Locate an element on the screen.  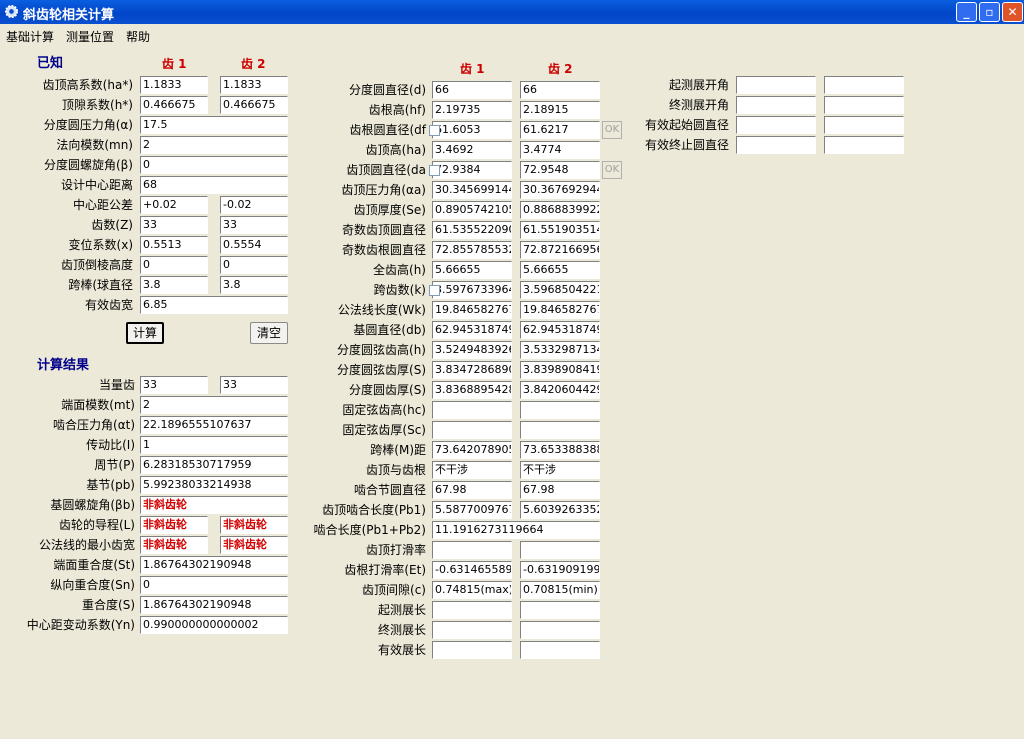
middle-label-19: 齿顶与齿根 is located at coordinates (395, 470).